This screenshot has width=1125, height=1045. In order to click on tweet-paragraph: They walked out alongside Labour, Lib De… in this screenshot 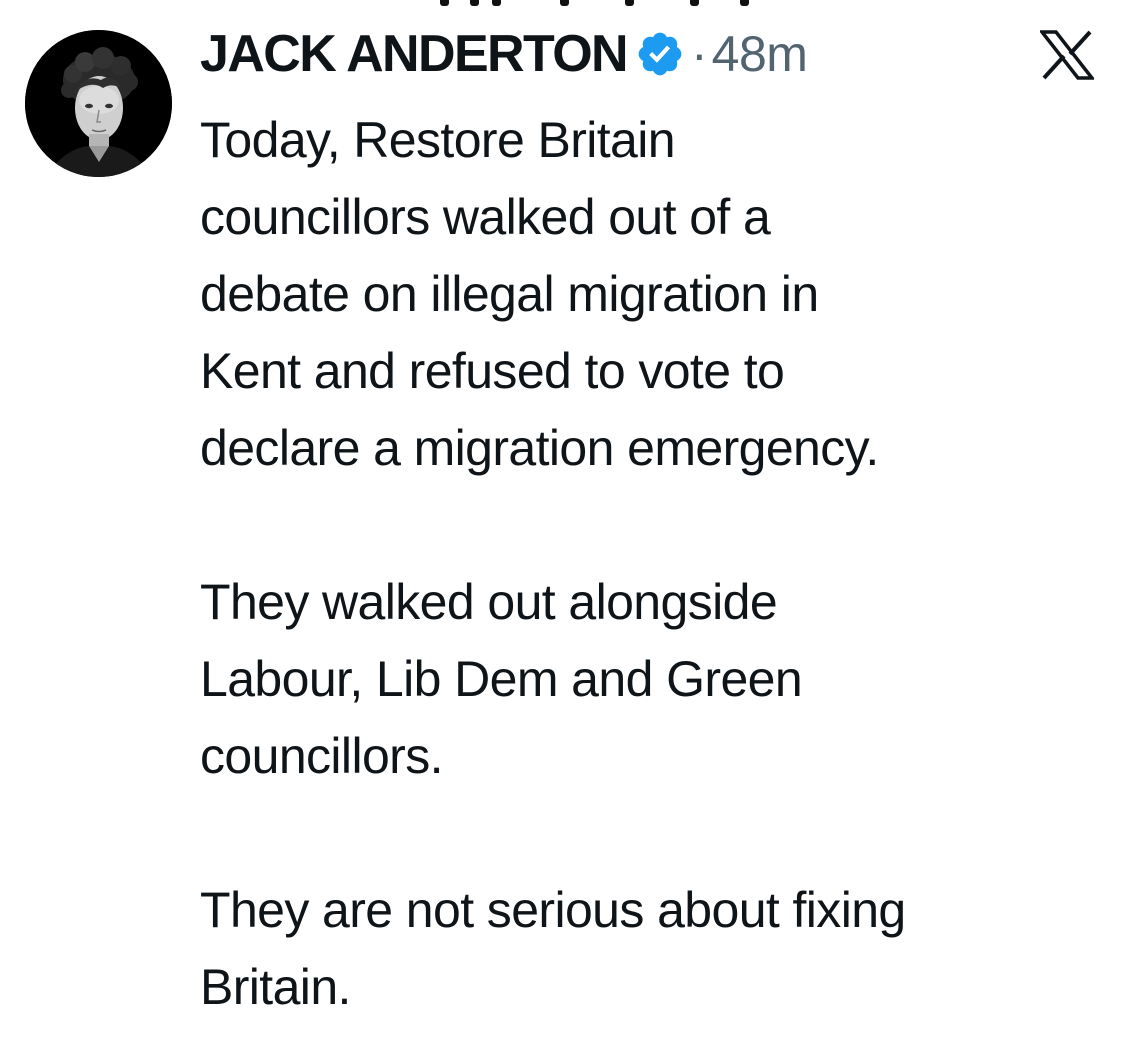, I will do `click(501, 679)`.